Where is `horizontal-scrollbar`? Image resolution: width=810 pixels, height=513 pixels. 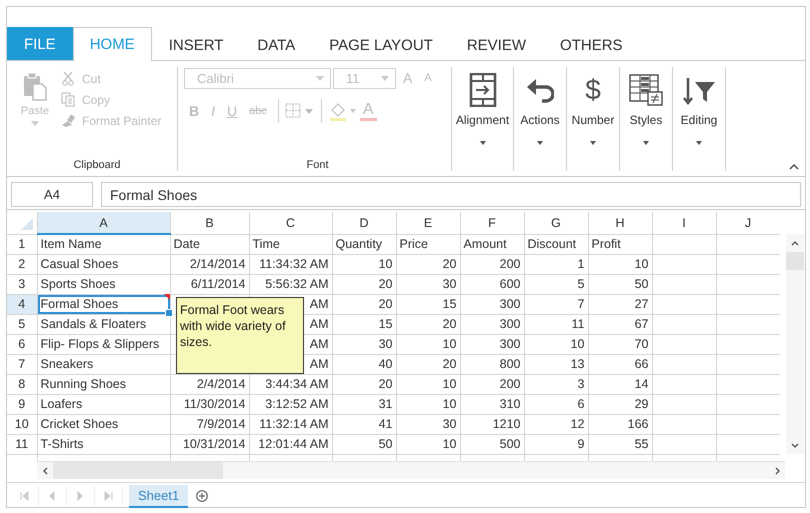
horizontal-scrollbar is located at coordinates (411, 470).